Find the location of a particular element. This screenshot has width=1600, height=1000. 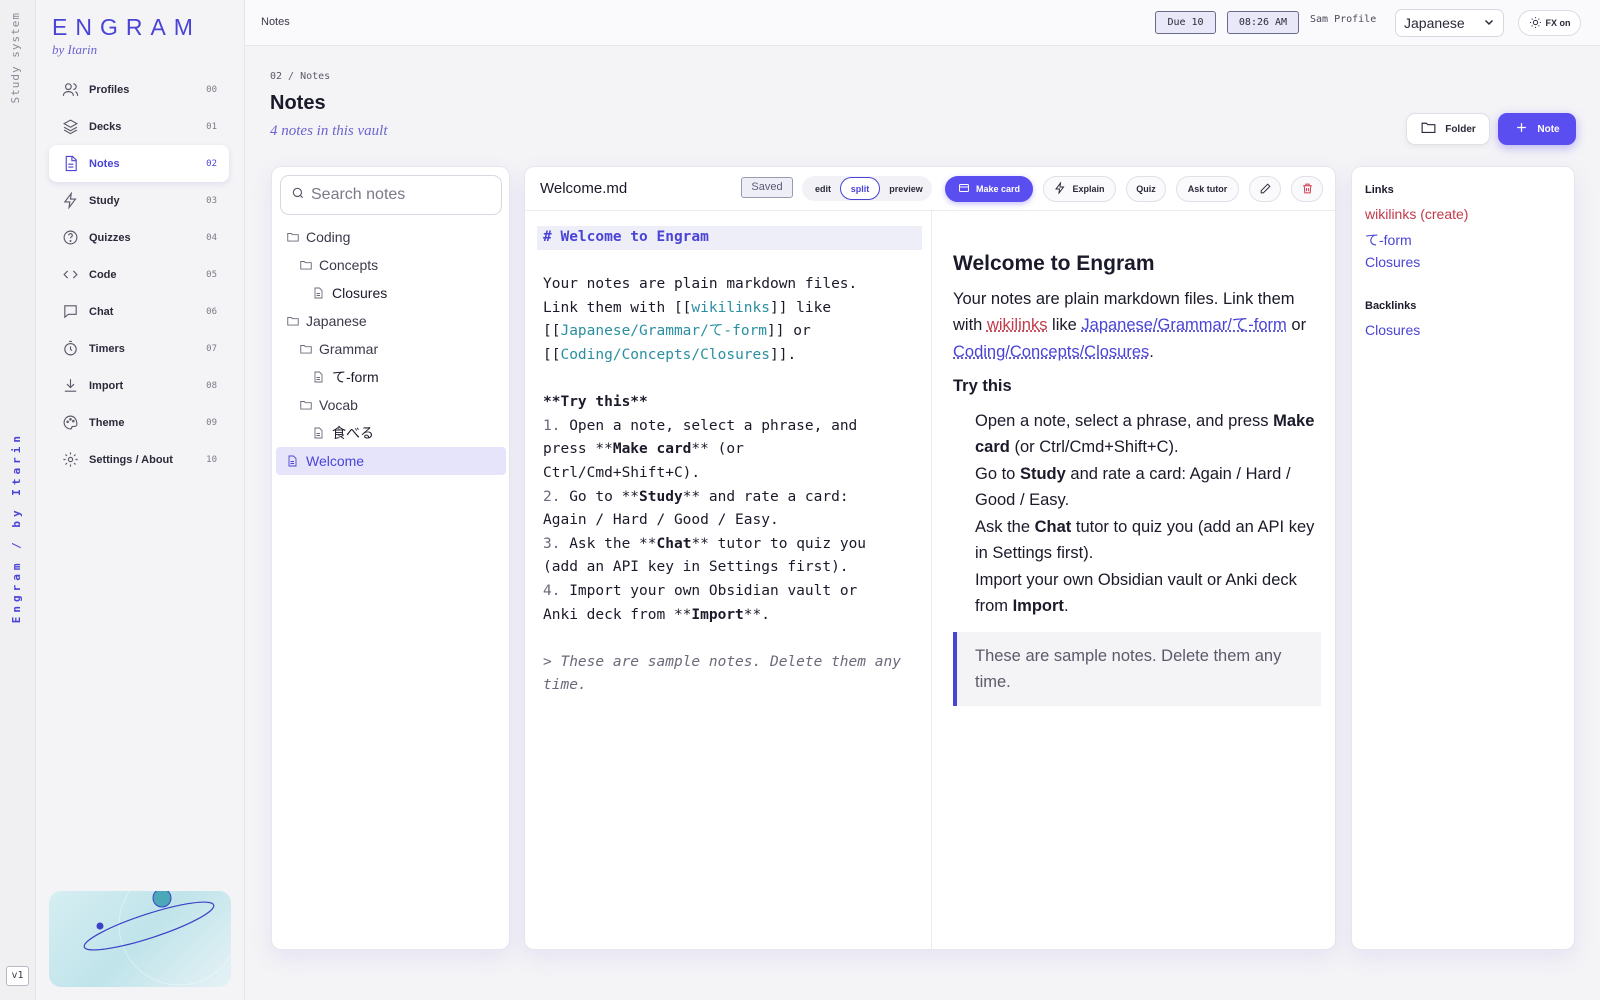

search-box is located at coordinates (391, 195).